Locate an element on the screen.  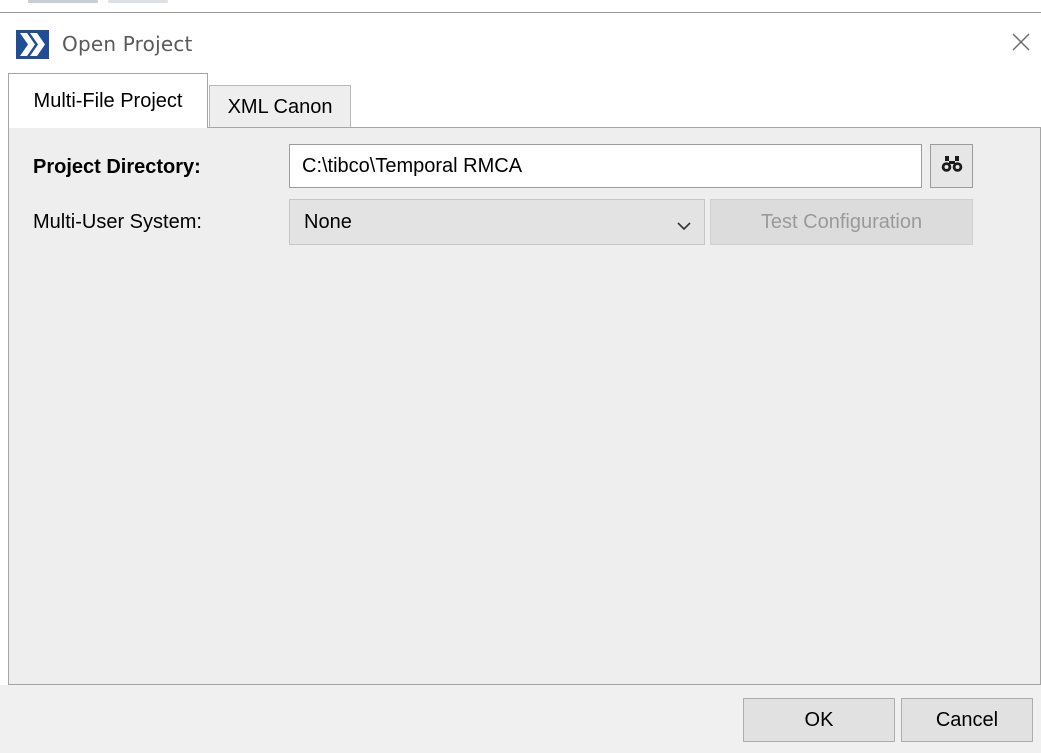
project-directory-input: C:\tibco\Temporal RMCA is located at coordinates (605, 166).